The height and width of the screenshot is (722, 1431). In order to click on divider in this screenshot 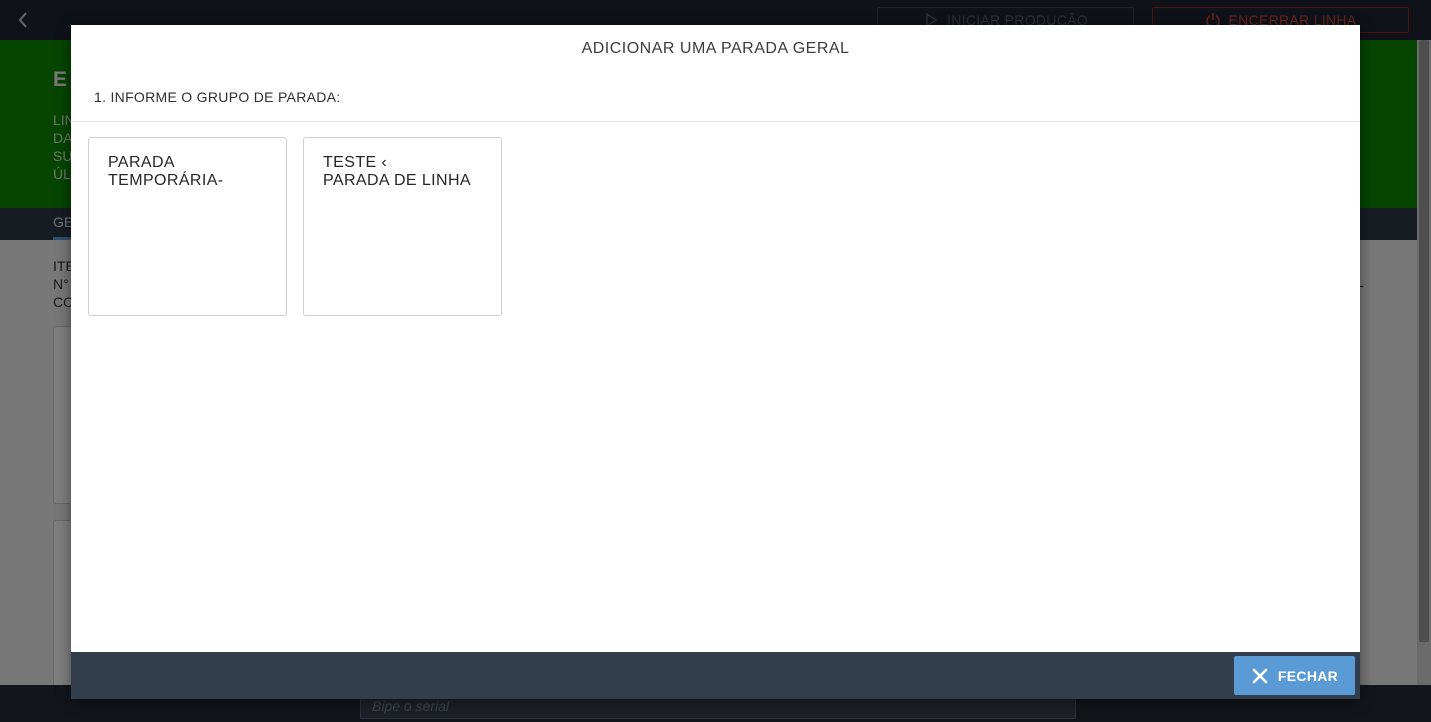, I will do `click(715, 121)`.